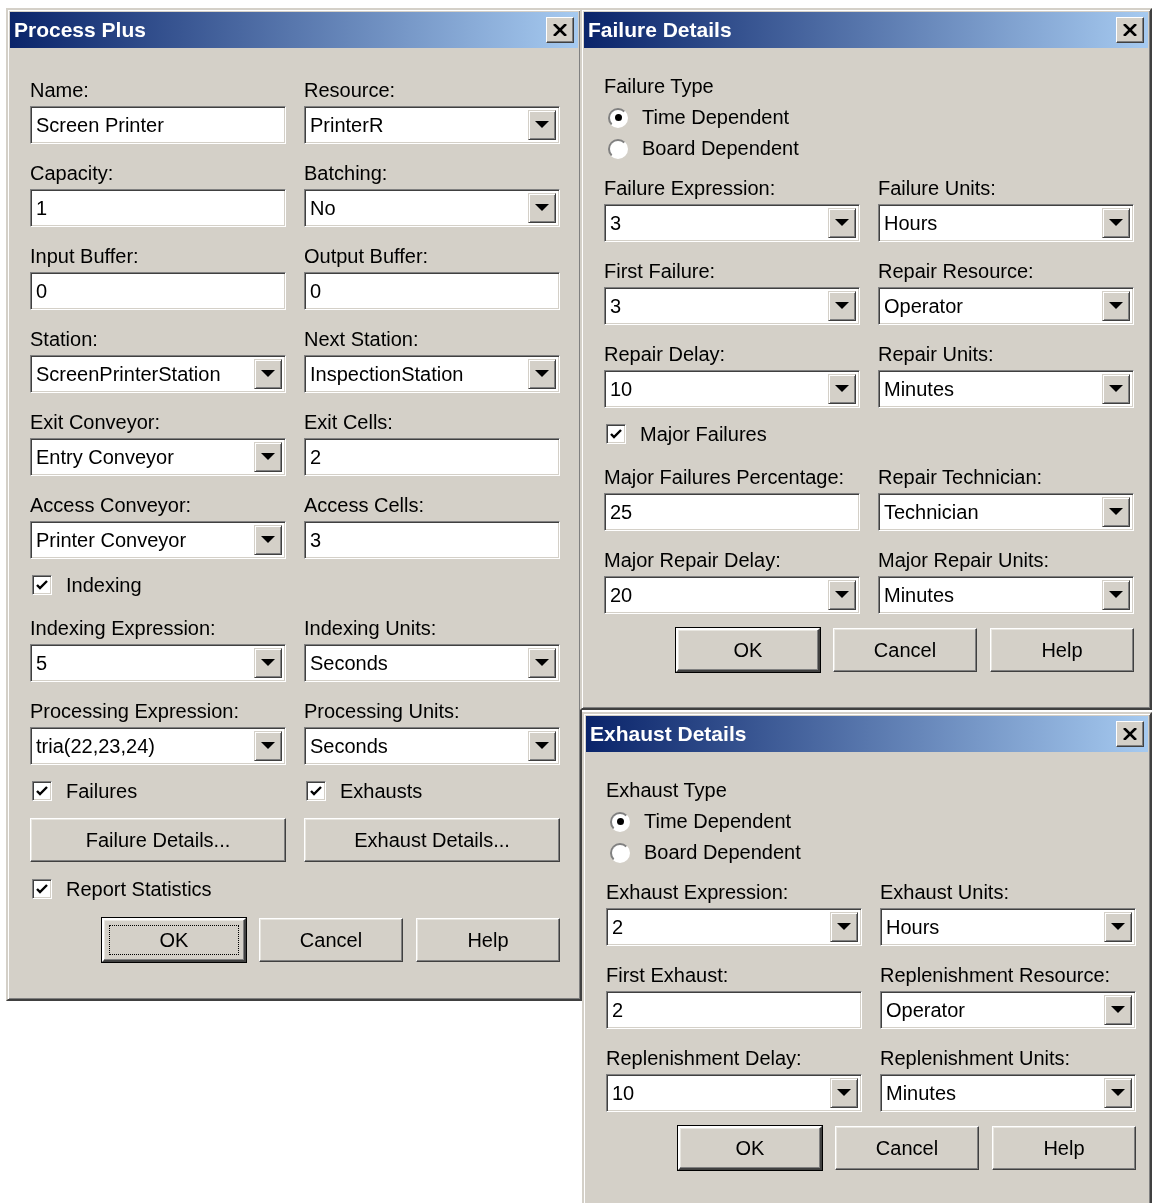 The image size is (1152, 1203). Describe the element at coordinates (432, 125) in the screenshot. I see `dropdown: PrinterR` at that location.